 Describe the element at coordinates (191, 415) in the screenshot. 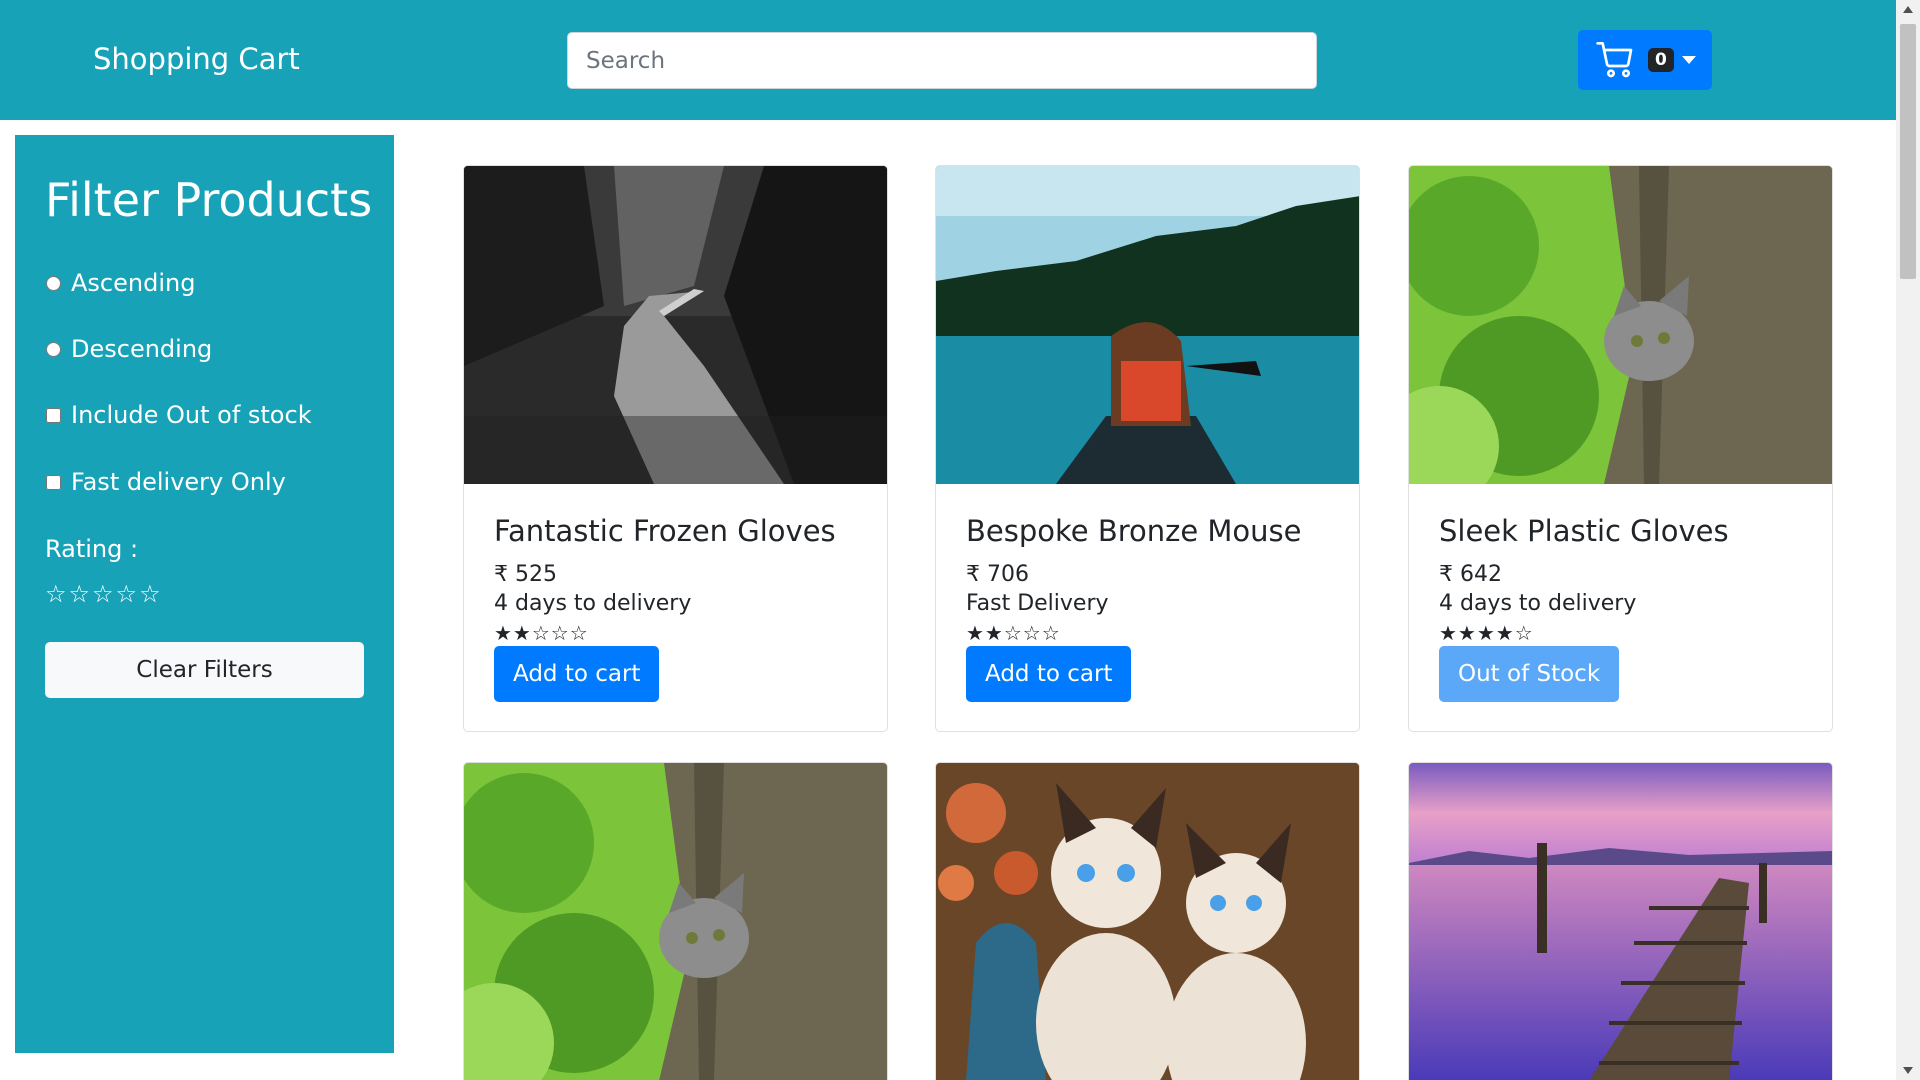

I see `include-out-of-stock-label: Include Out of stock` at that location.